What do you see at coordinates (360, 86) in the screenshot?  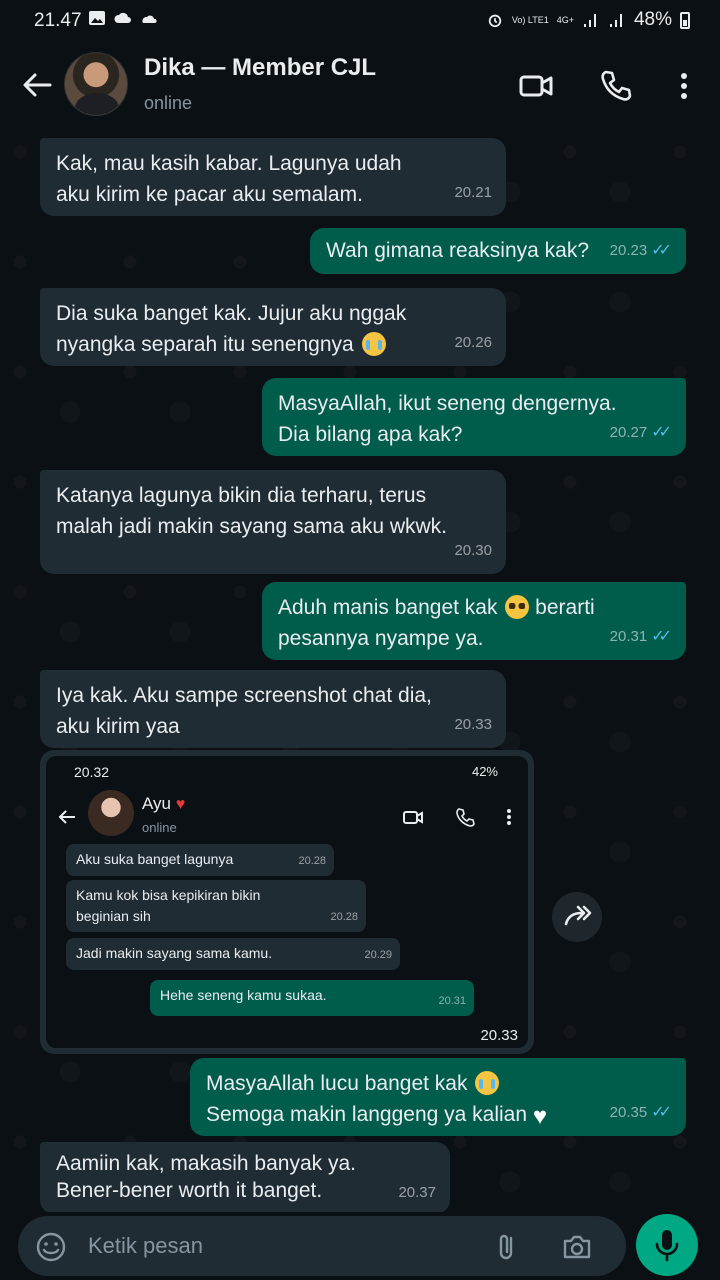 I see `chat-header: Dika — Member CJL online` at bounding box center [360, 86].